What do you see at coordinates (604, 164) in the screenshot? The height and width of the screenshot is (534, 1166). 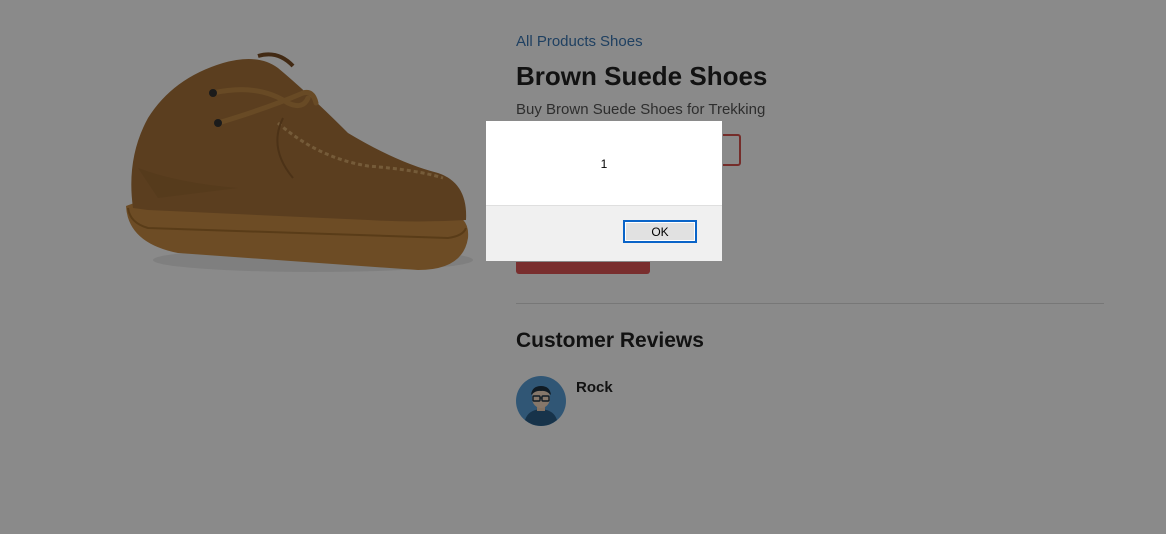 I see `alert-message: 1` at bounding box center [604, 164].